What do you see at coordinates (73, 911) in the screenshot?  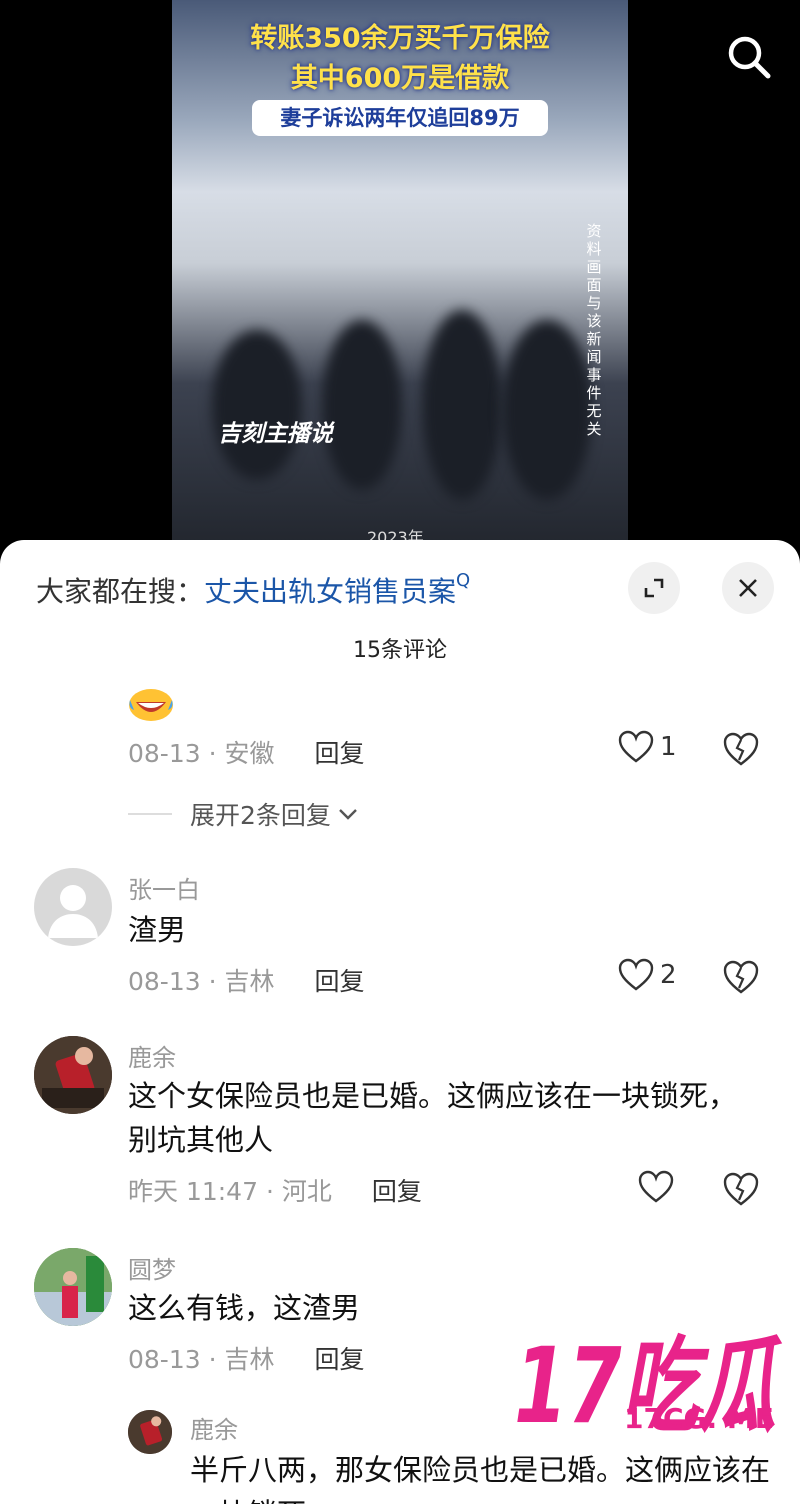 I see `default-avatar-icon` at bounding box center [73, 911].